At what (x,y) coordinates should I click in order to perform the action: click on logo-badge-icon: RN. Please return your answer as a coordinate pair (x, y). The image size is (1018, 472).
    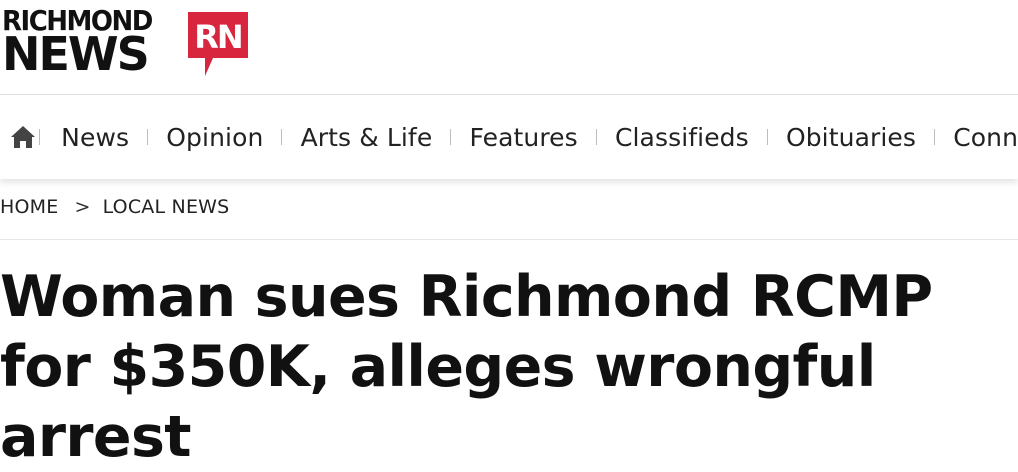
    Looking at the image, I should click on (218, 44).